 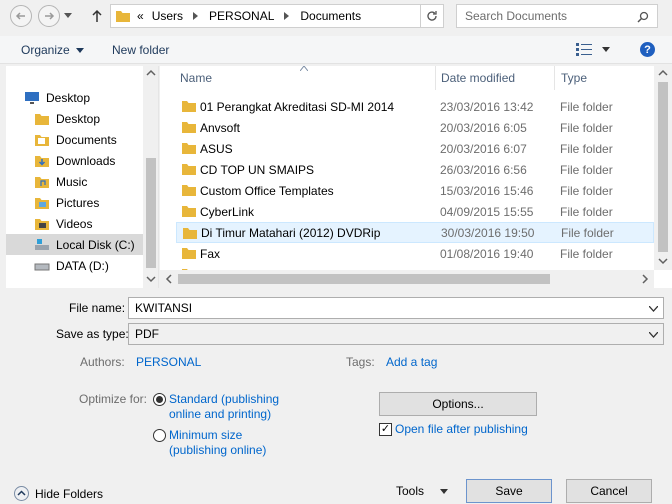 What do you see at coordinates (488, 232) in the screenshot?
I see `file-date: 30/03/2016 19:50` at bounding box center [488, 232].